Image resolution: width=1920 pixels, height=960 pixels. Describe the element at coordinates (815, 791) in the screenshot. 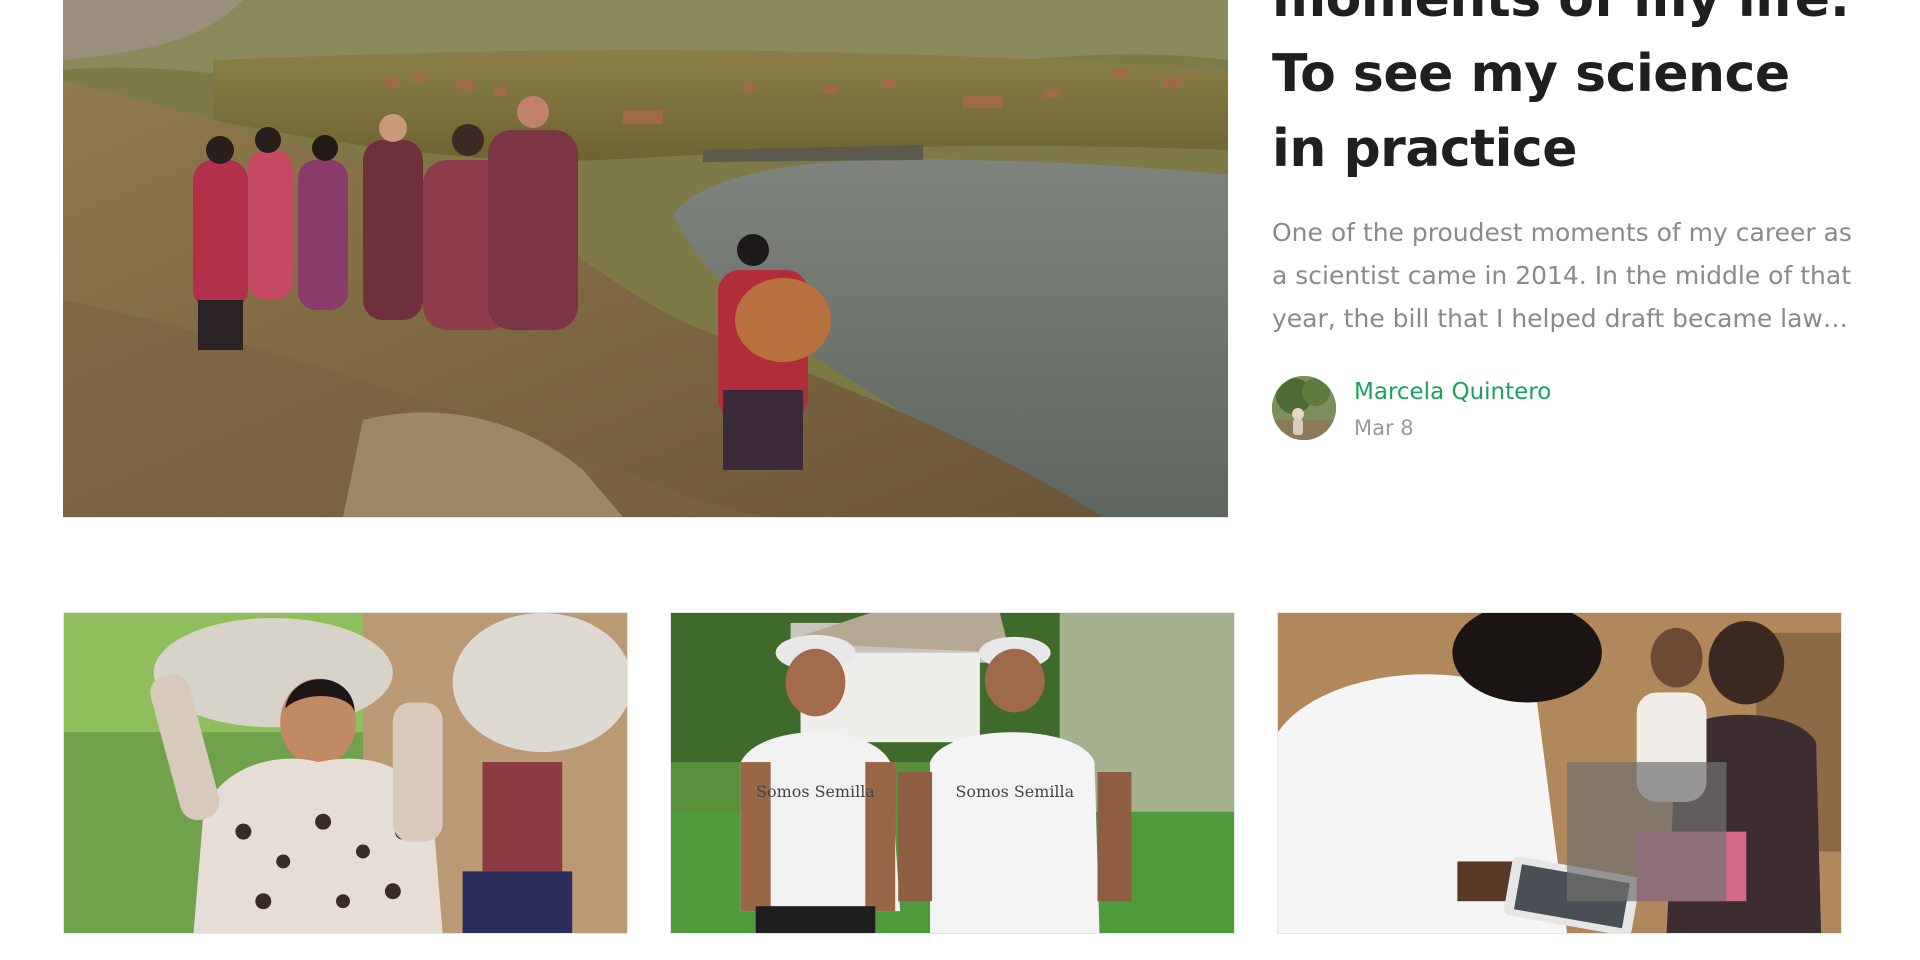

I see `shirt-text-1: Somos Semilla` at that location.